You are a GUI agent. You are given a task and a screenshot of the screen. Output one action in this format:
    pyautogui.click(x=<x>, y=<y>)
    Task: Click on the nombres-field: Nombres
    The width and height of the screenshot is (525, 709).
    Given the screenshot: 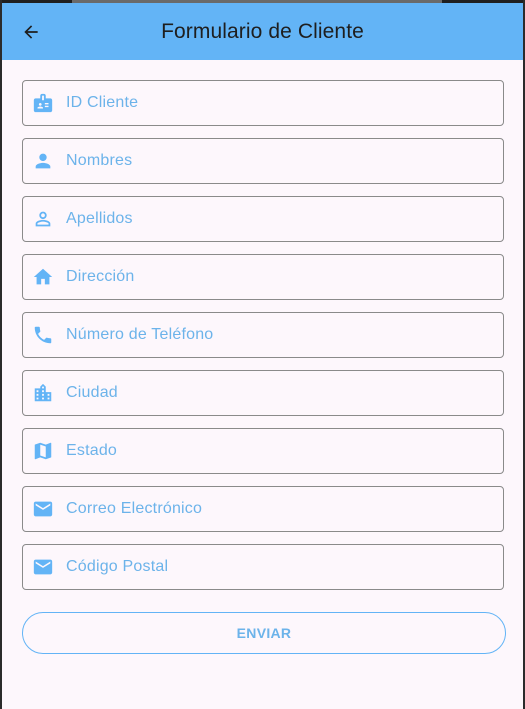 What is the action you would take?
    pyautogui.click(x=263, y=161)
    